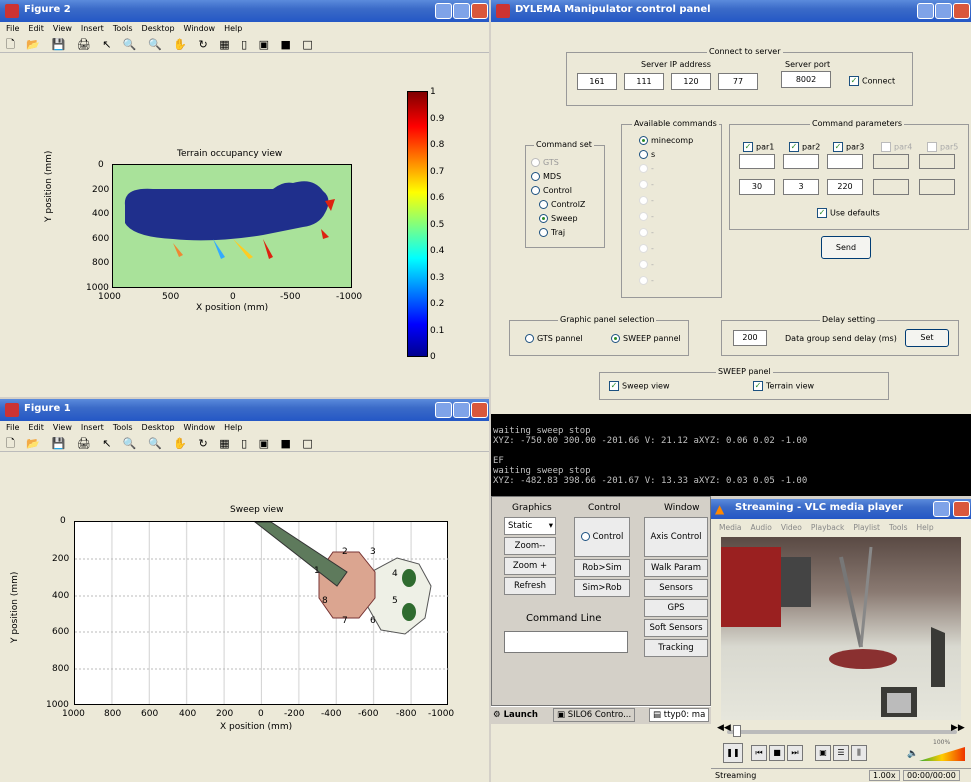  What do you see at coordinates (942, 754) in the screenshot?
I see `volume-slider` at bounding box center [942, 754].